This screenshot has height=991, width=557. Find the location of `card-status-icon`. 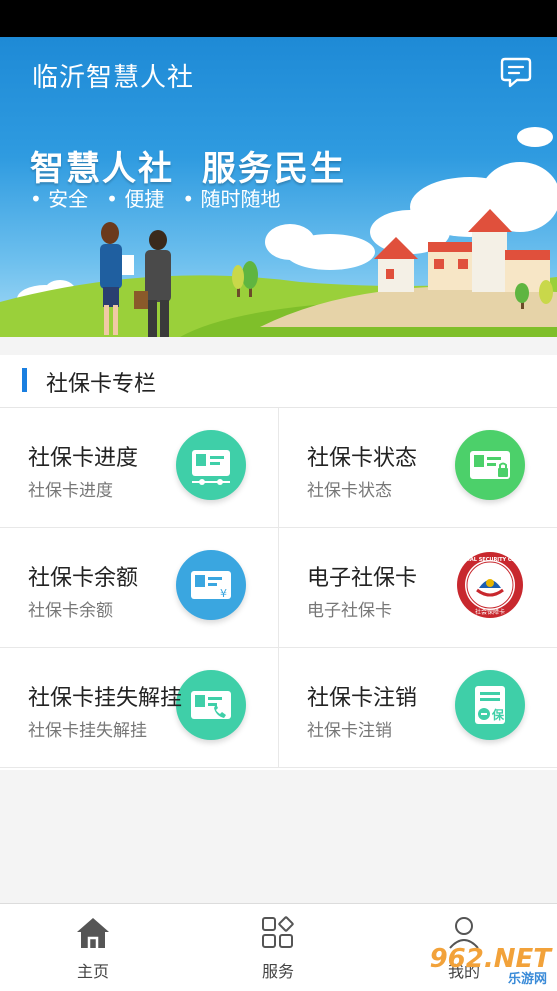

card-status-icon is located at coordinates (490, 465).